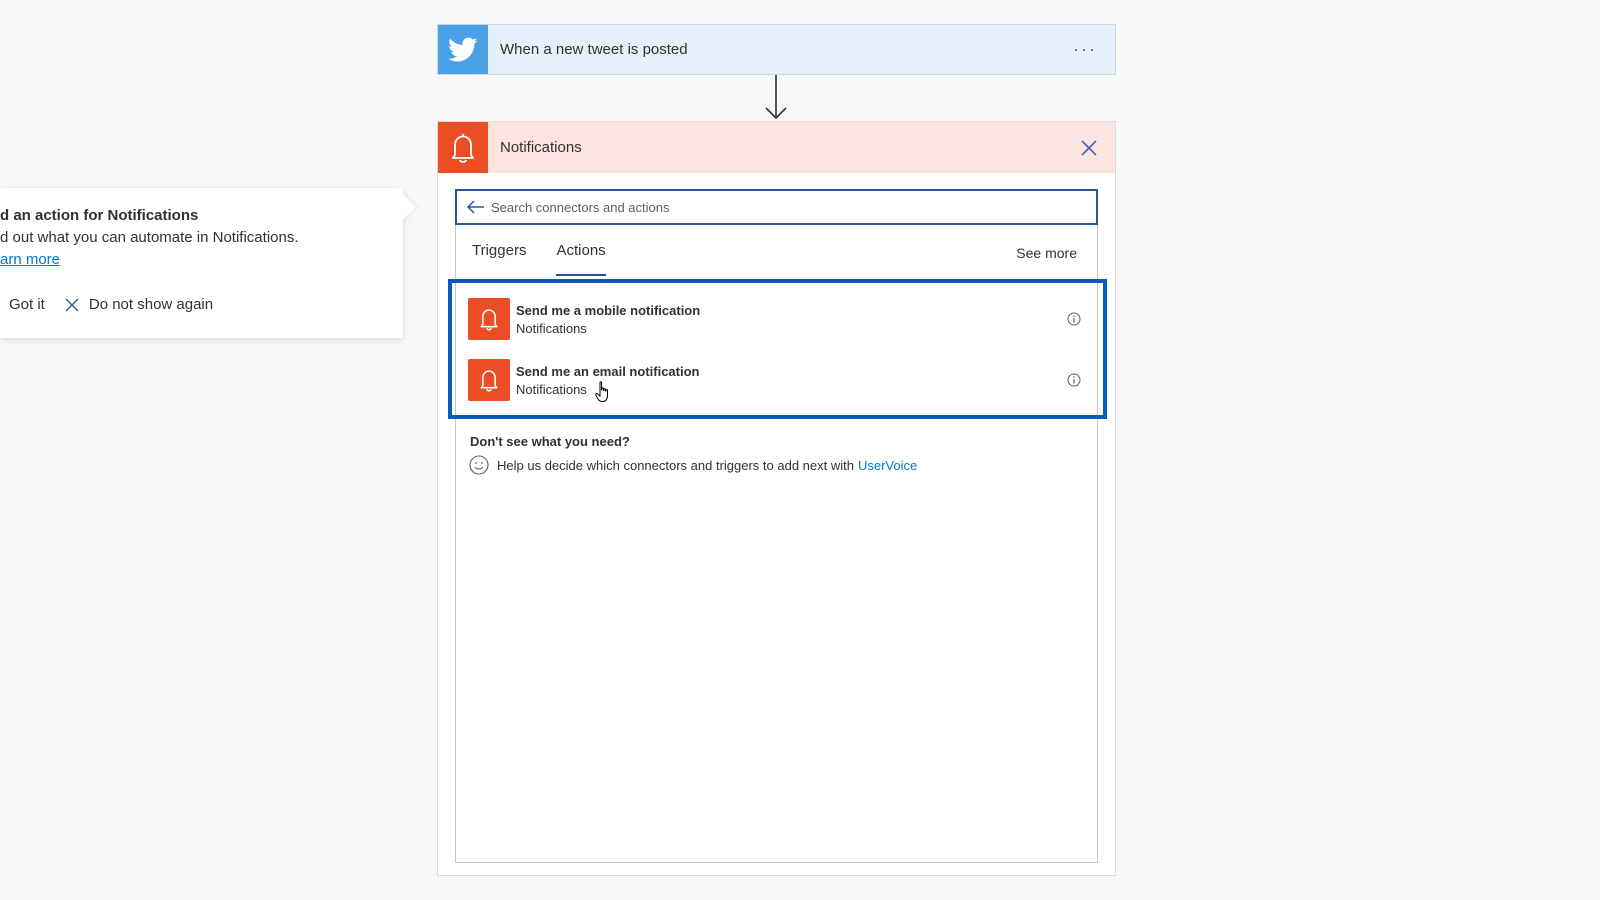  Describe the element at coordinates (479, 465) in the screenshot. I see `smiley-icon` at that location.